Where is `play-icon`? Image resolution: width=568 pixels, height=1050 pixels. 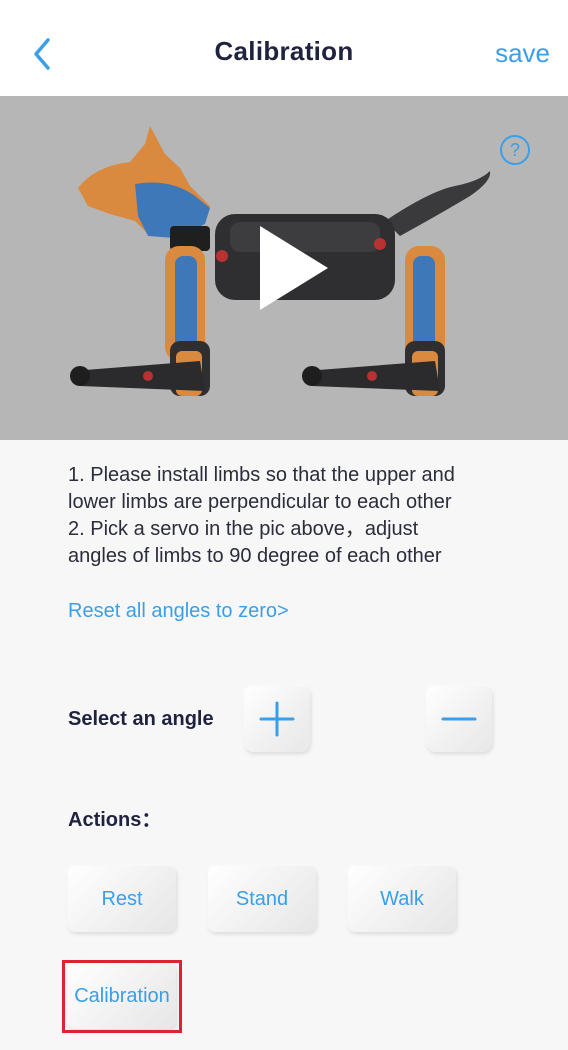 play-icon is located at coordinates (294, 268).